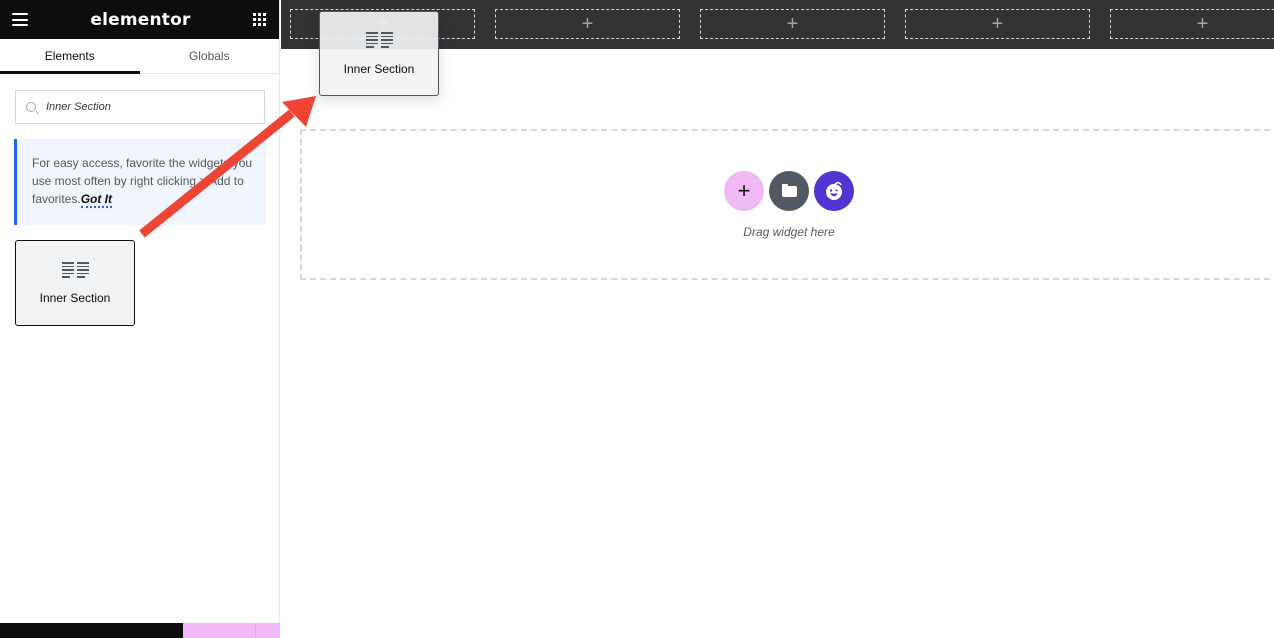  I want to click on tab-elements: Elements, so click(70, 56).